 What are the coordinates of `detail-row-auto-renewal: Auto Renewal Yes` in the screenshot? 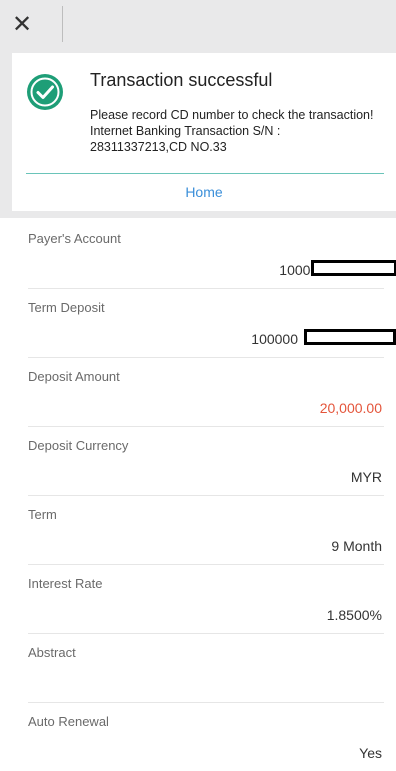 It's located at (206, 737).